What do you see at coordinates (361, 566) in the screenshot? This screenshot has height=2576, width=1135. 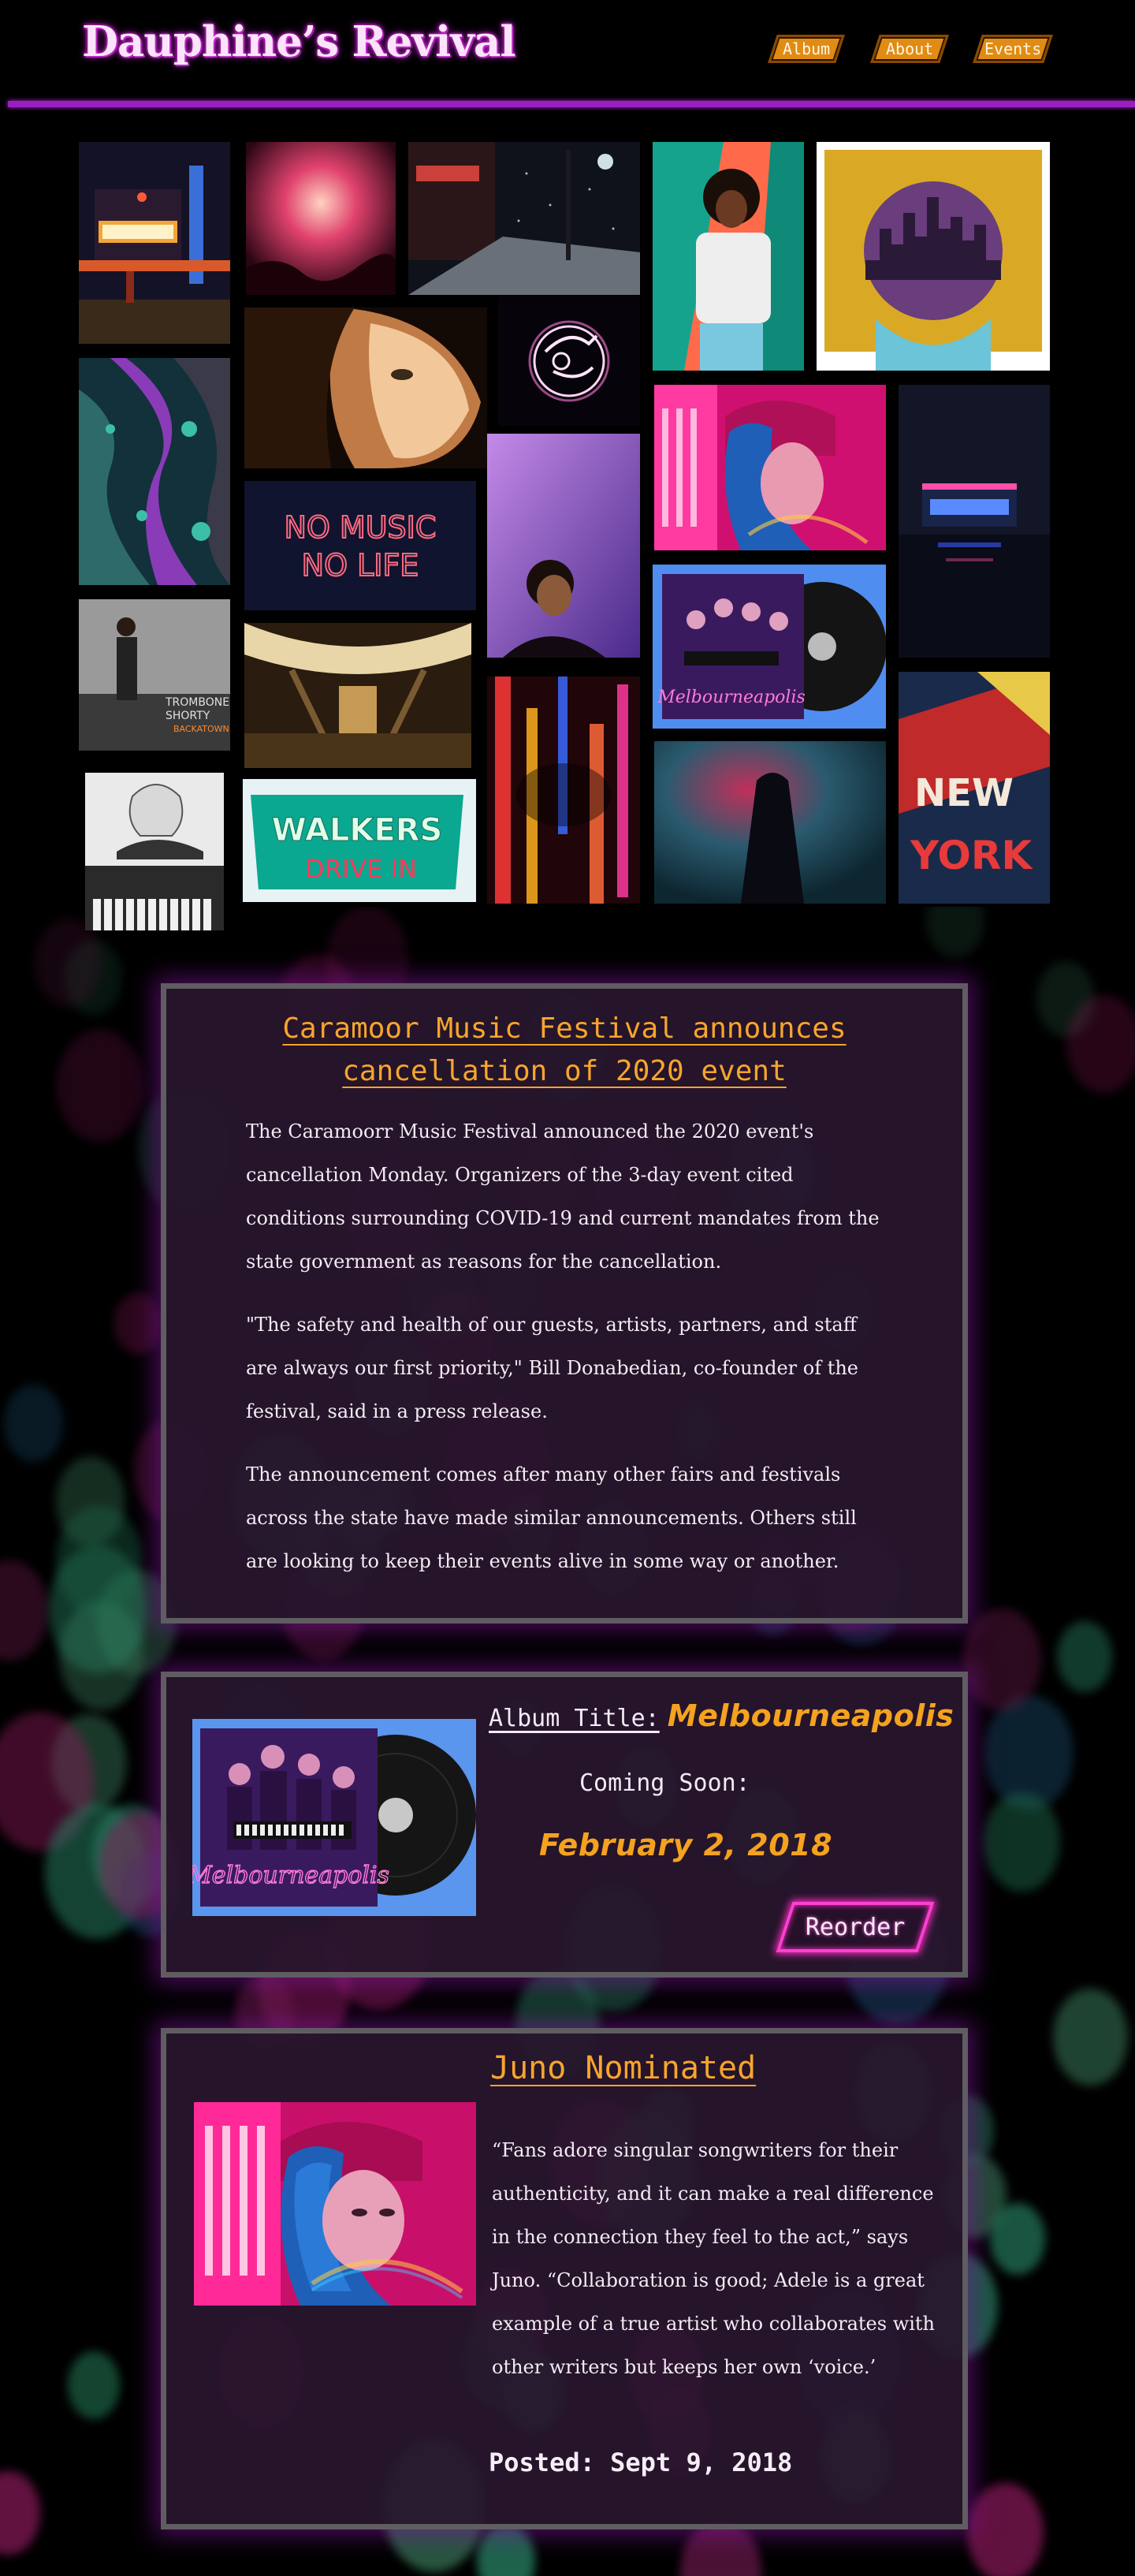 I see `neon-no-life-text: NO LIFE` at bounding box center [361, 566].